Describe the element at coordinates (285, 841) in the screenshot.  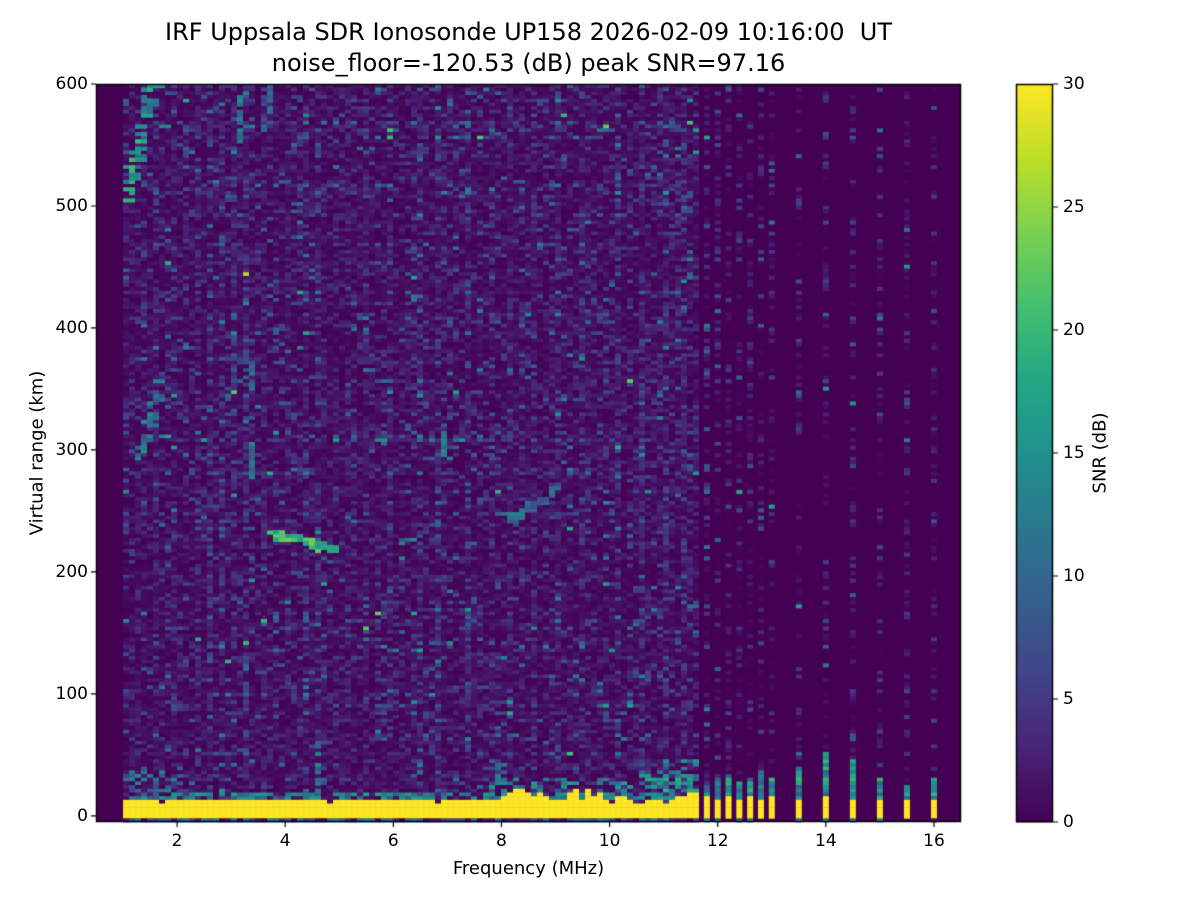
I see `x-tick-label: 4` at that location.